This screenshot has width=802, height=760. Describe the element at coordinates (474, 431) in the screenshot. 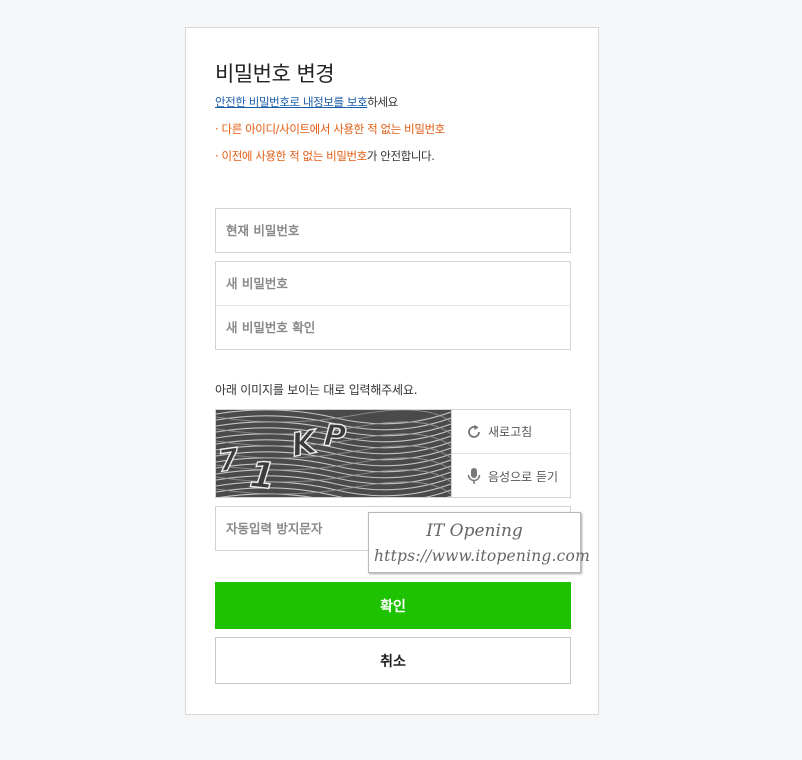

I see `refresh-icon` at that location.